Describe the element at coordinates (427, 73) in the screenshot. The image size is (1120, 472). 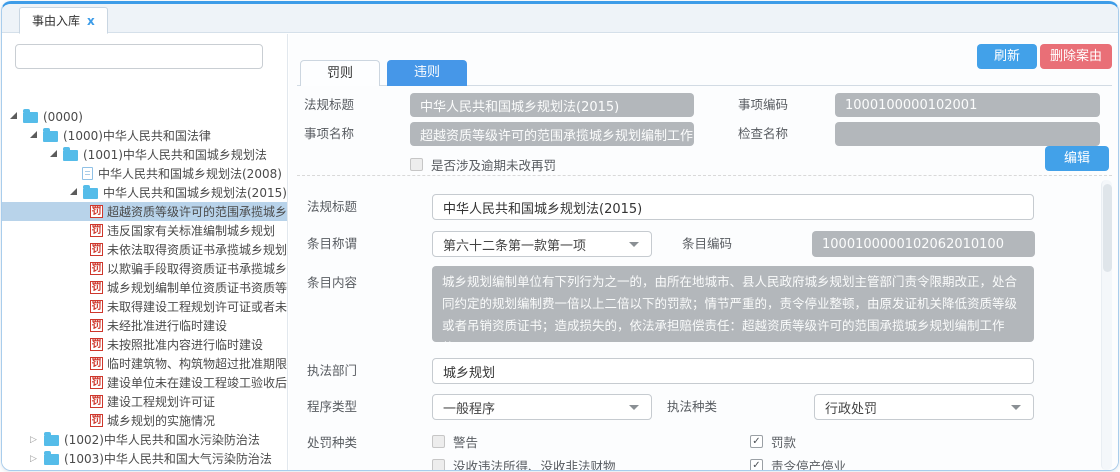
I see `tab-violation-rules: 违则` at that location.